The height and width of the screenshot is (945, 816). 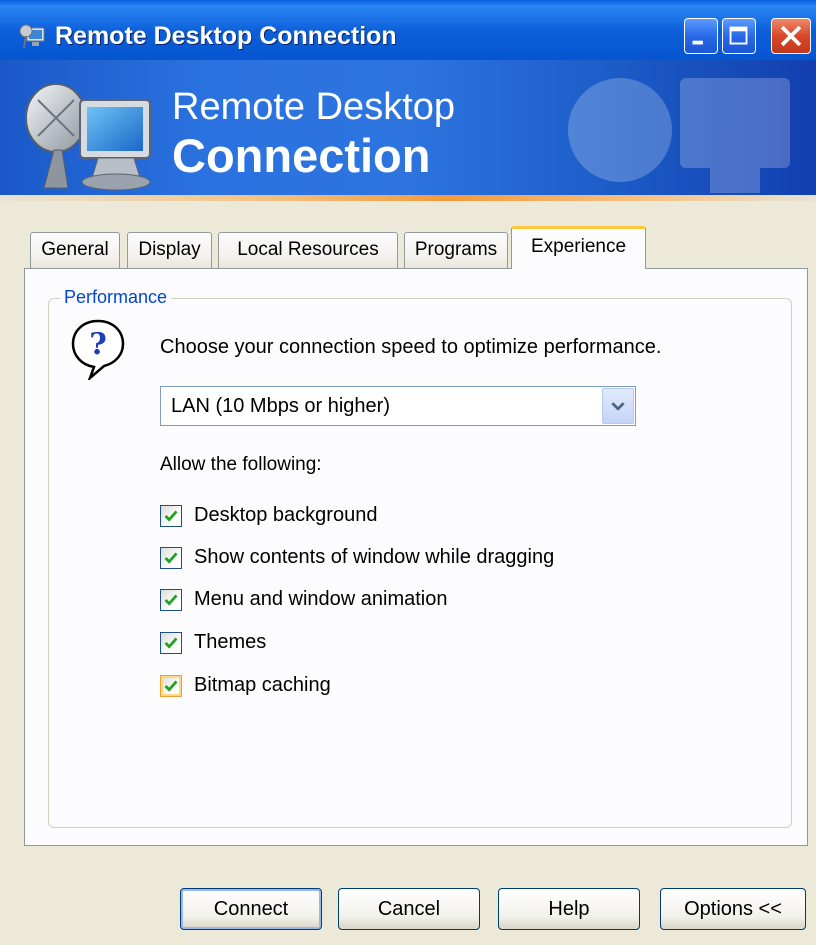 I want to click on header-banner: Remote Desktop Connection, so click(x=408, y=129).